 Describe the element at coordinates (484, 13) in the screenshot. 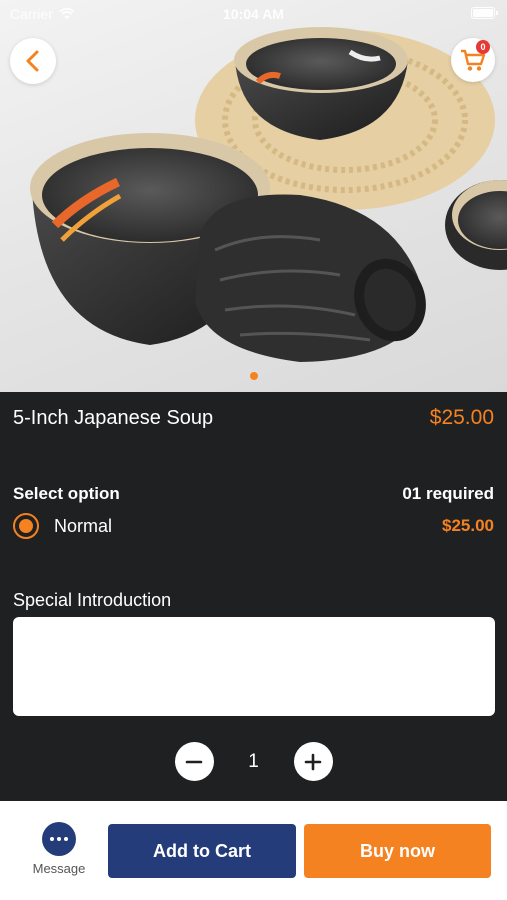

I see `battery-icon` at that location.